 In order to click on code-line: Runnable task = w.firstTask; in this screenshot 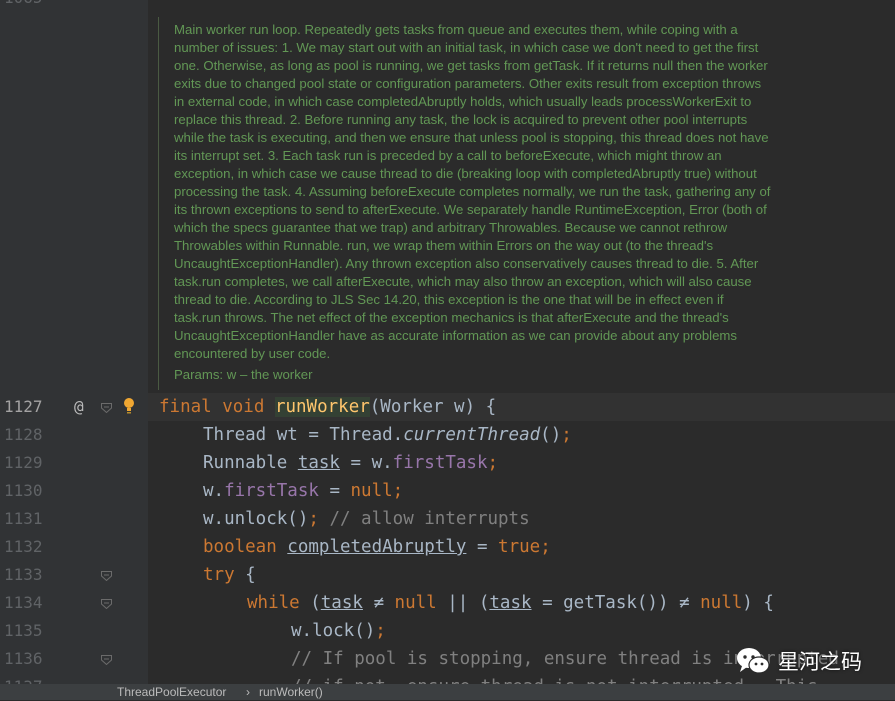, I will do `click(350, 463)`.